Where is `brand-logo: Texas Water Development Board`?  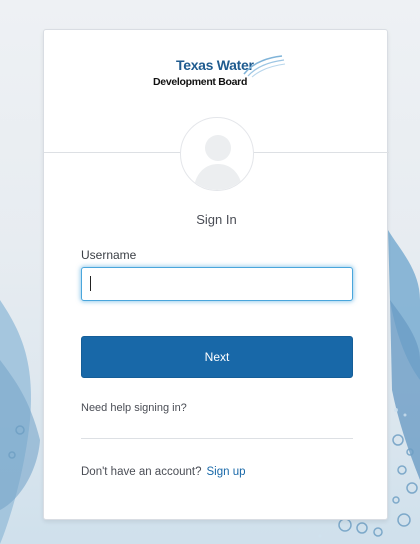 brand-logo: Texas Water Development Board is located at coordinates (219, 75).